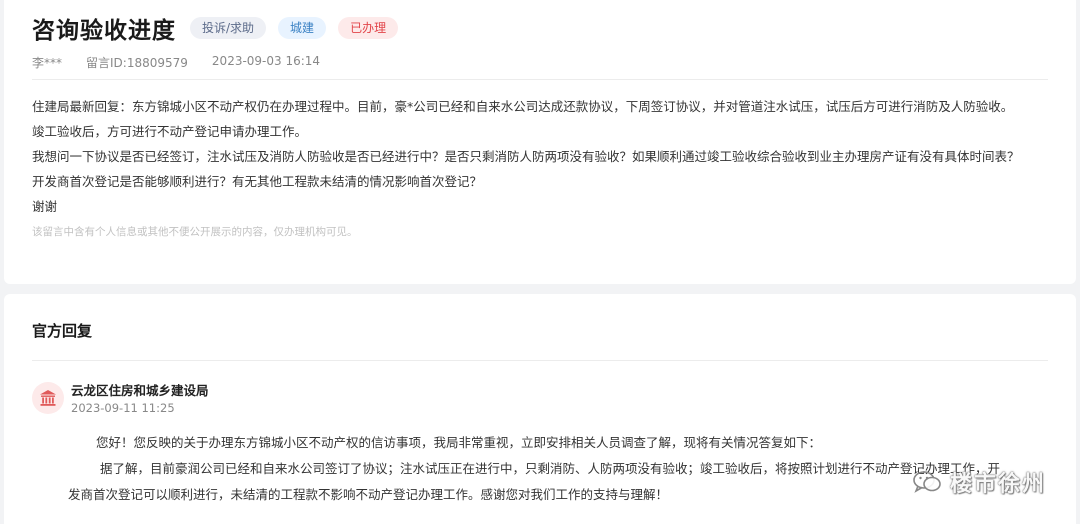  Describe the element at coordinates (997, 484) in the screenshot. I see `watermark-text: 楼市徐州` at that location.